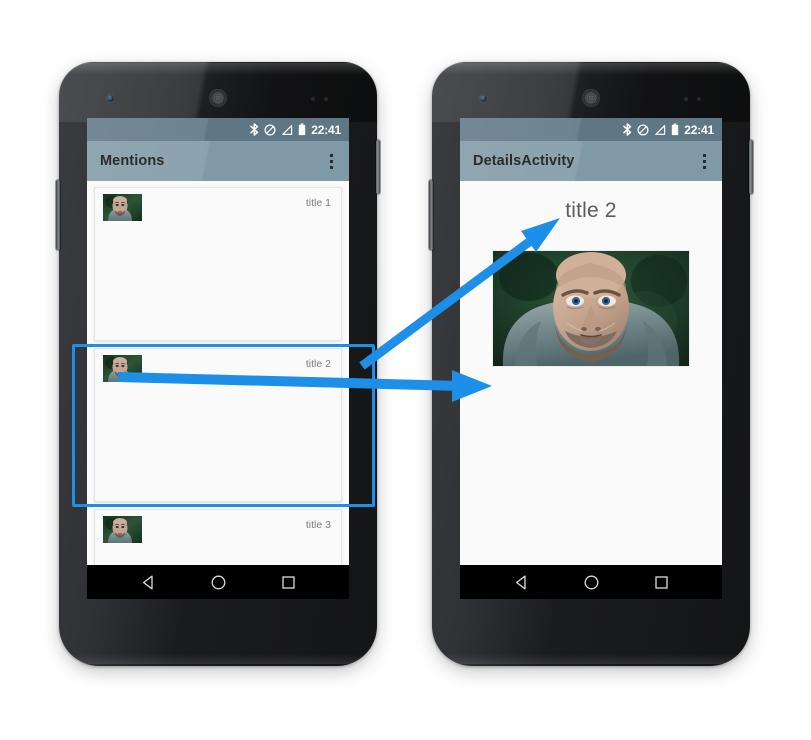 The image size is (811, 740). What do you see at coordinates (132, 161) in the screenshot?
I see `app-bar-title: Mentions` at bounding box center [132, 161].